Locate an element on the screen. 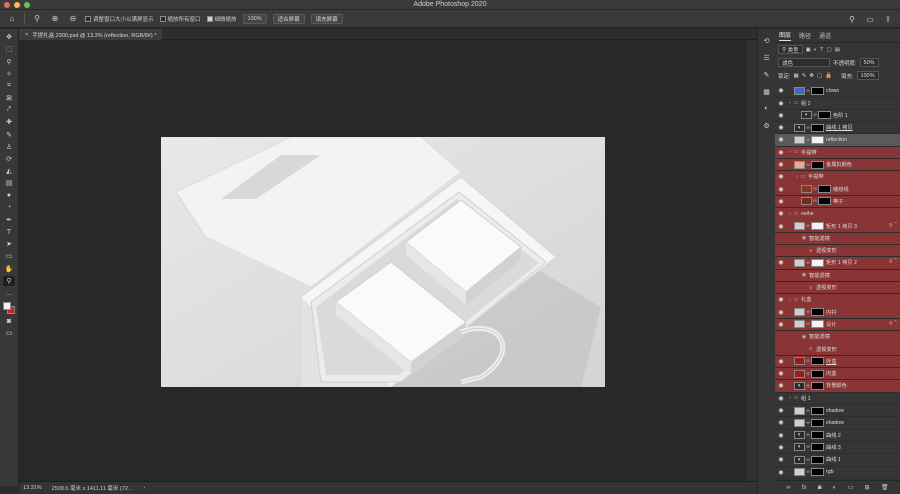  path-select-icon: ➤ is located at coordinates (9, 244).